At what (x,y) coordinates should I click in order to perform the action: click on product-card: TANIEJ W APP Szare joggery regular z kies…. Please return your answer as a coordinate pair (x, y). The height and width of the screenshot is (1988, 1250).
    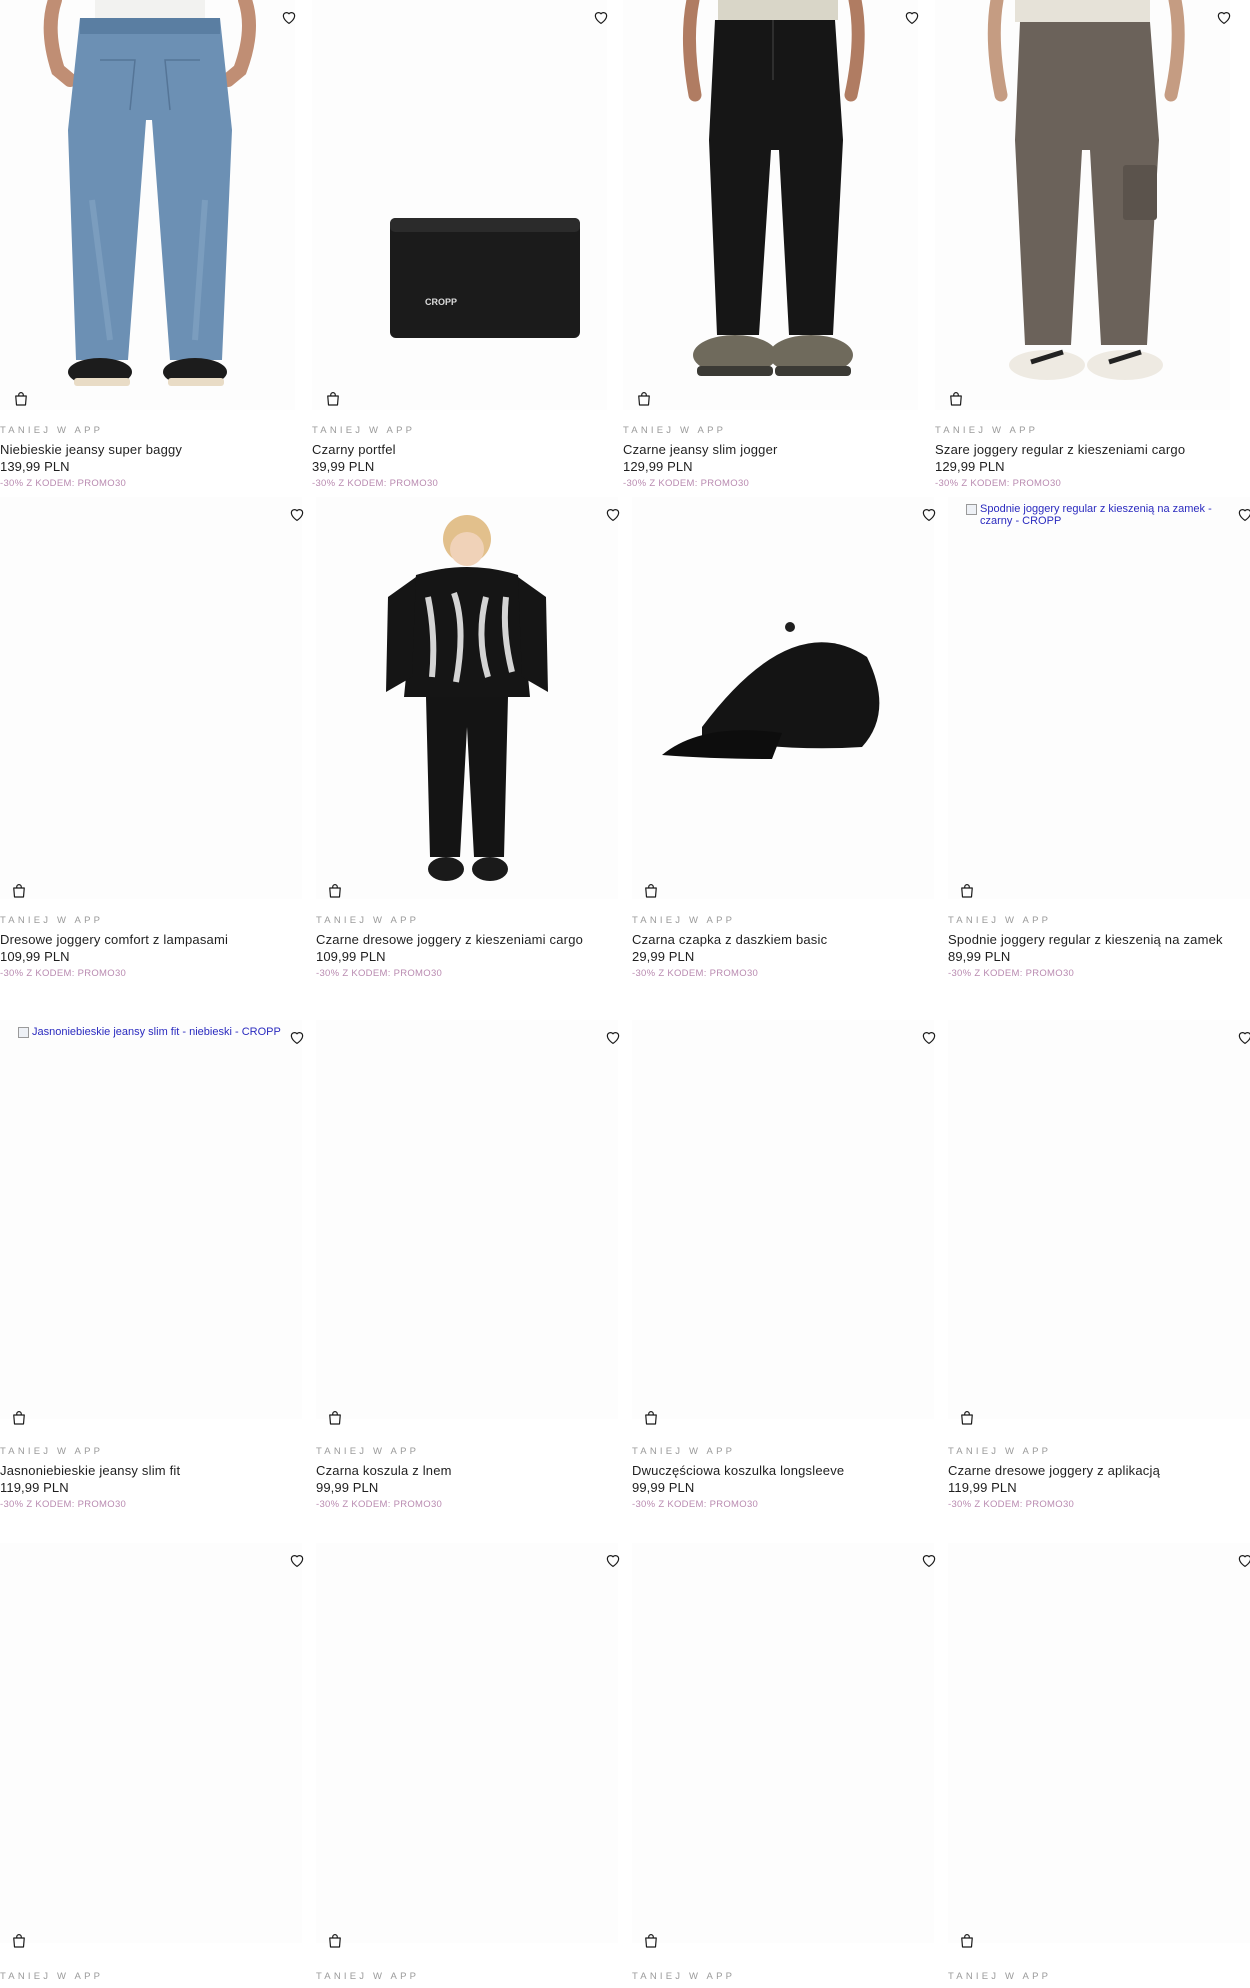
    Looking at the image, I should click on (1084, 247).